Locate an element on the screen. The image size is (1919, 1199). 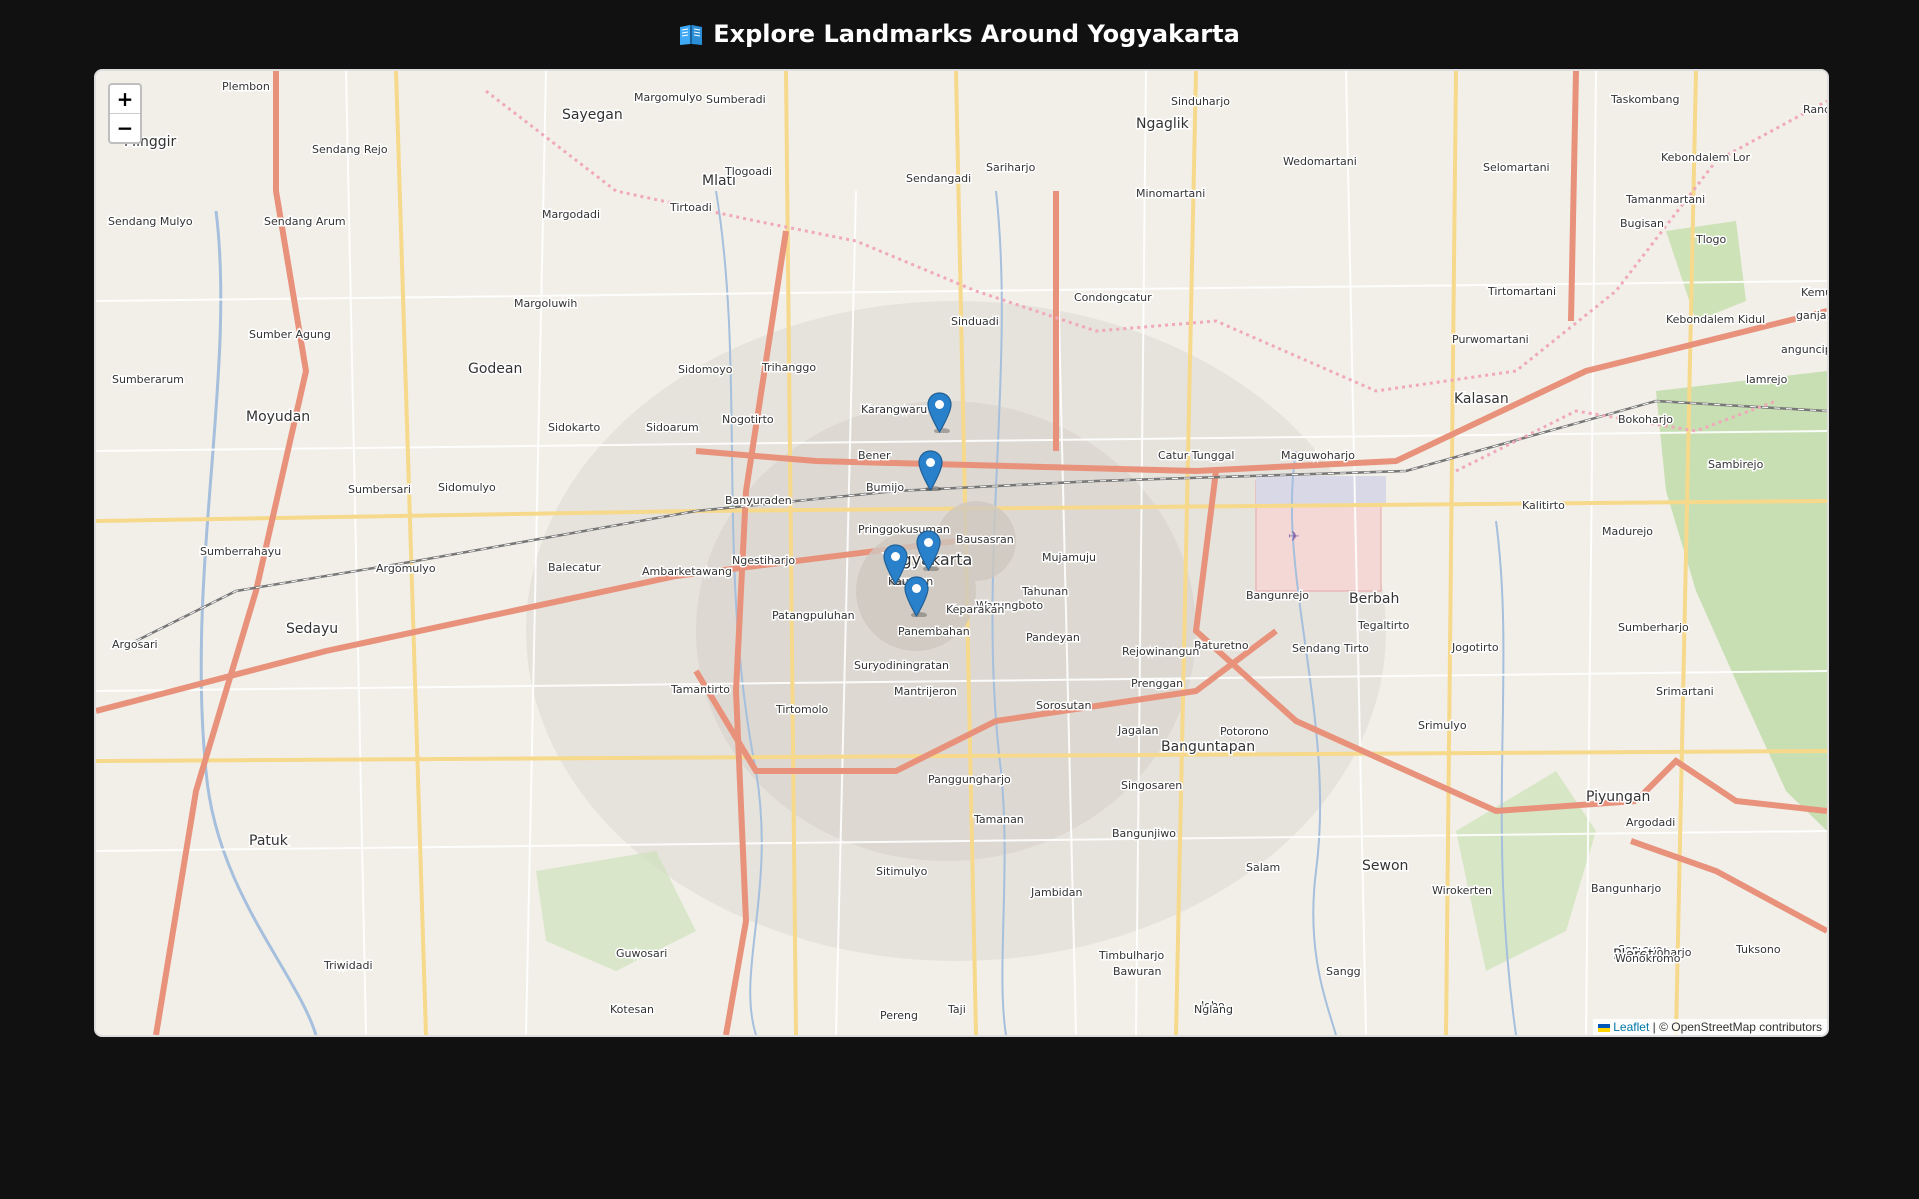
zoom-out-button: − is located at coordinates (125, 128).